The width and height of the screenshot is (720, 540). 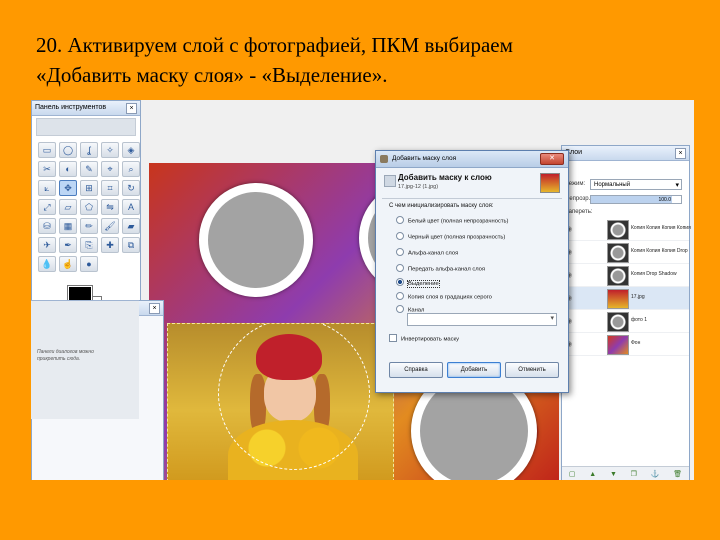 What do you see at coordinates (131, 207) in the screenshot?
I see `text-tool-icon: A` at bounding box center [131, 207].